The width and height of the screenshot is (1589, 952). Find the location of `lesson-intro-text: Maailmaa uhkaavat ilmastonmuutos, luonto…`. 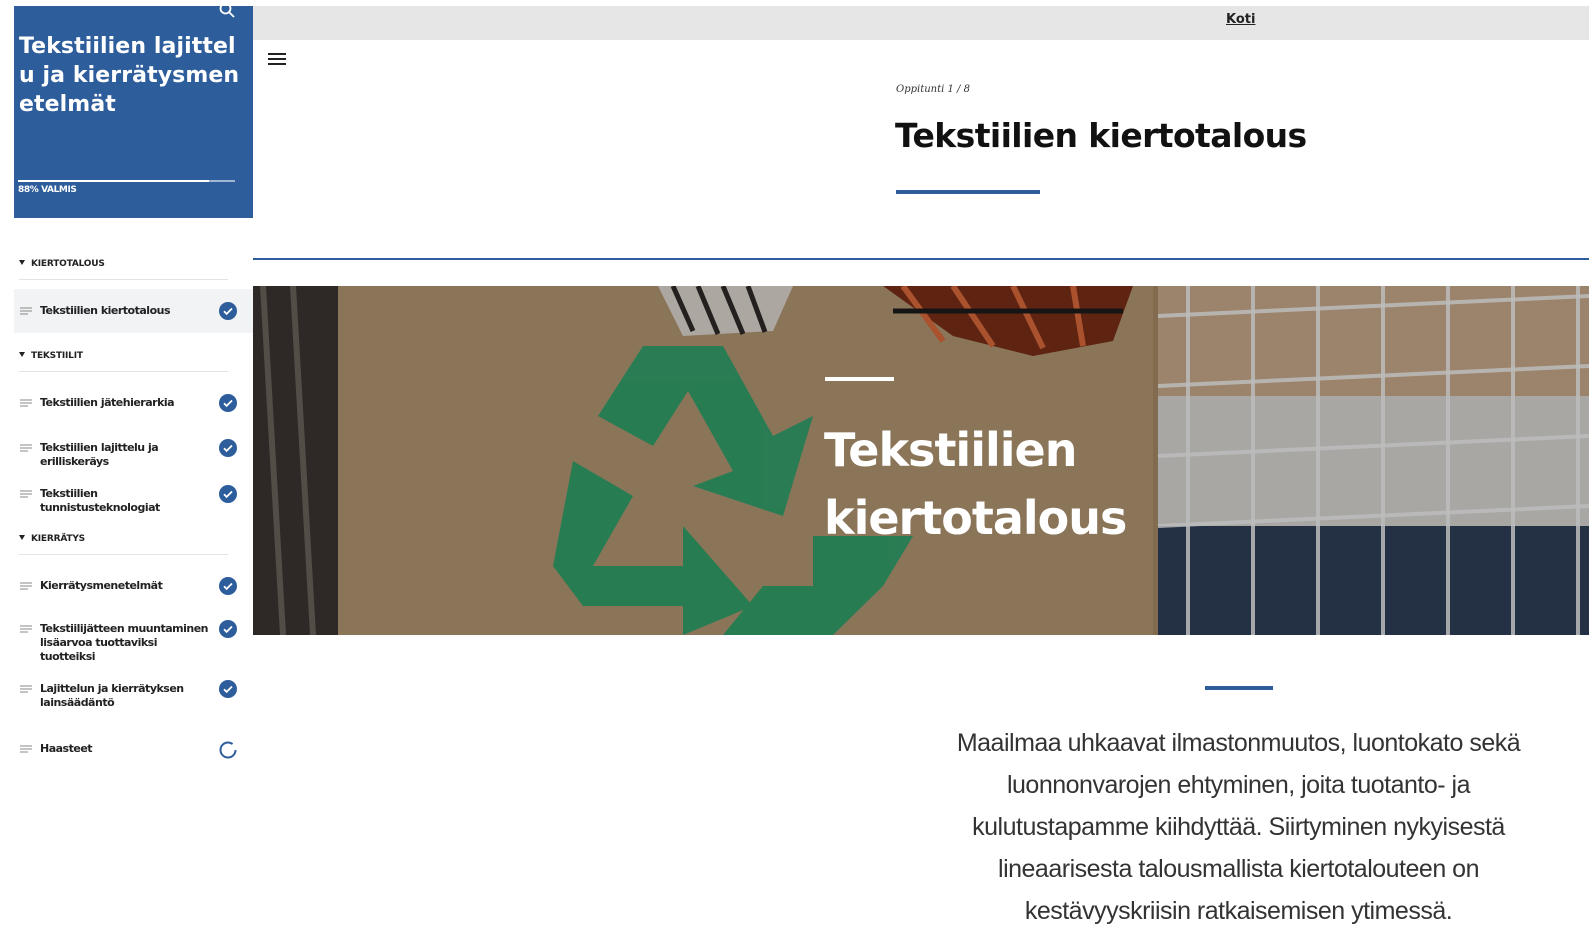

lesson-intro-text: Maailmaa uhkaavat ilmastonmuutos, luonto… is located at coordinates (1238, 827).